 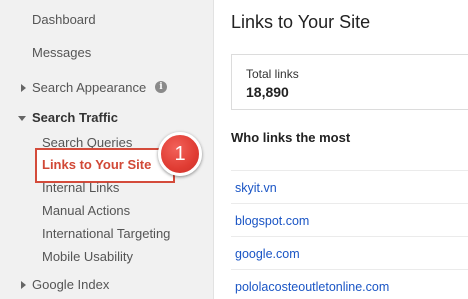 I want to click on info-icon: i, so click(x=161, y=87).